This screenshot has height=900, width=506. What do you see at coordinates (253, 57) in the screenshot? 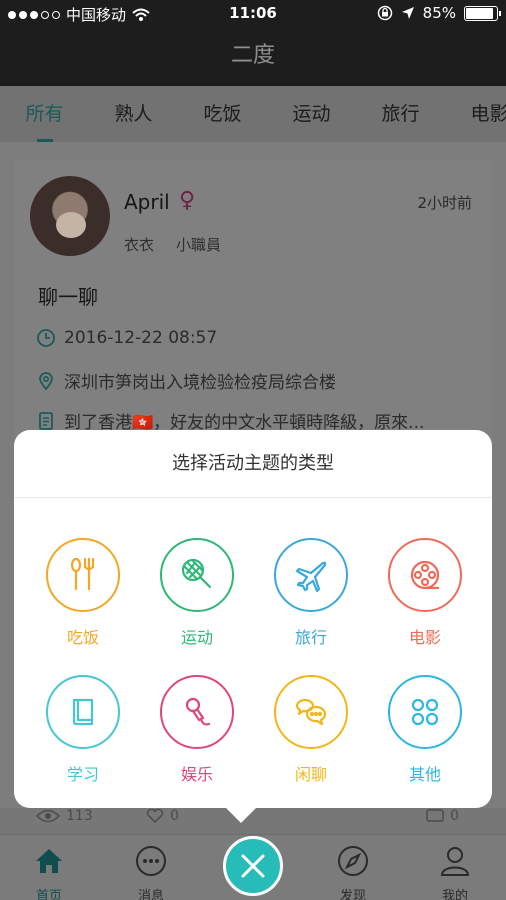
I see `nav-title: 二度` at bounding box center [253, 57].